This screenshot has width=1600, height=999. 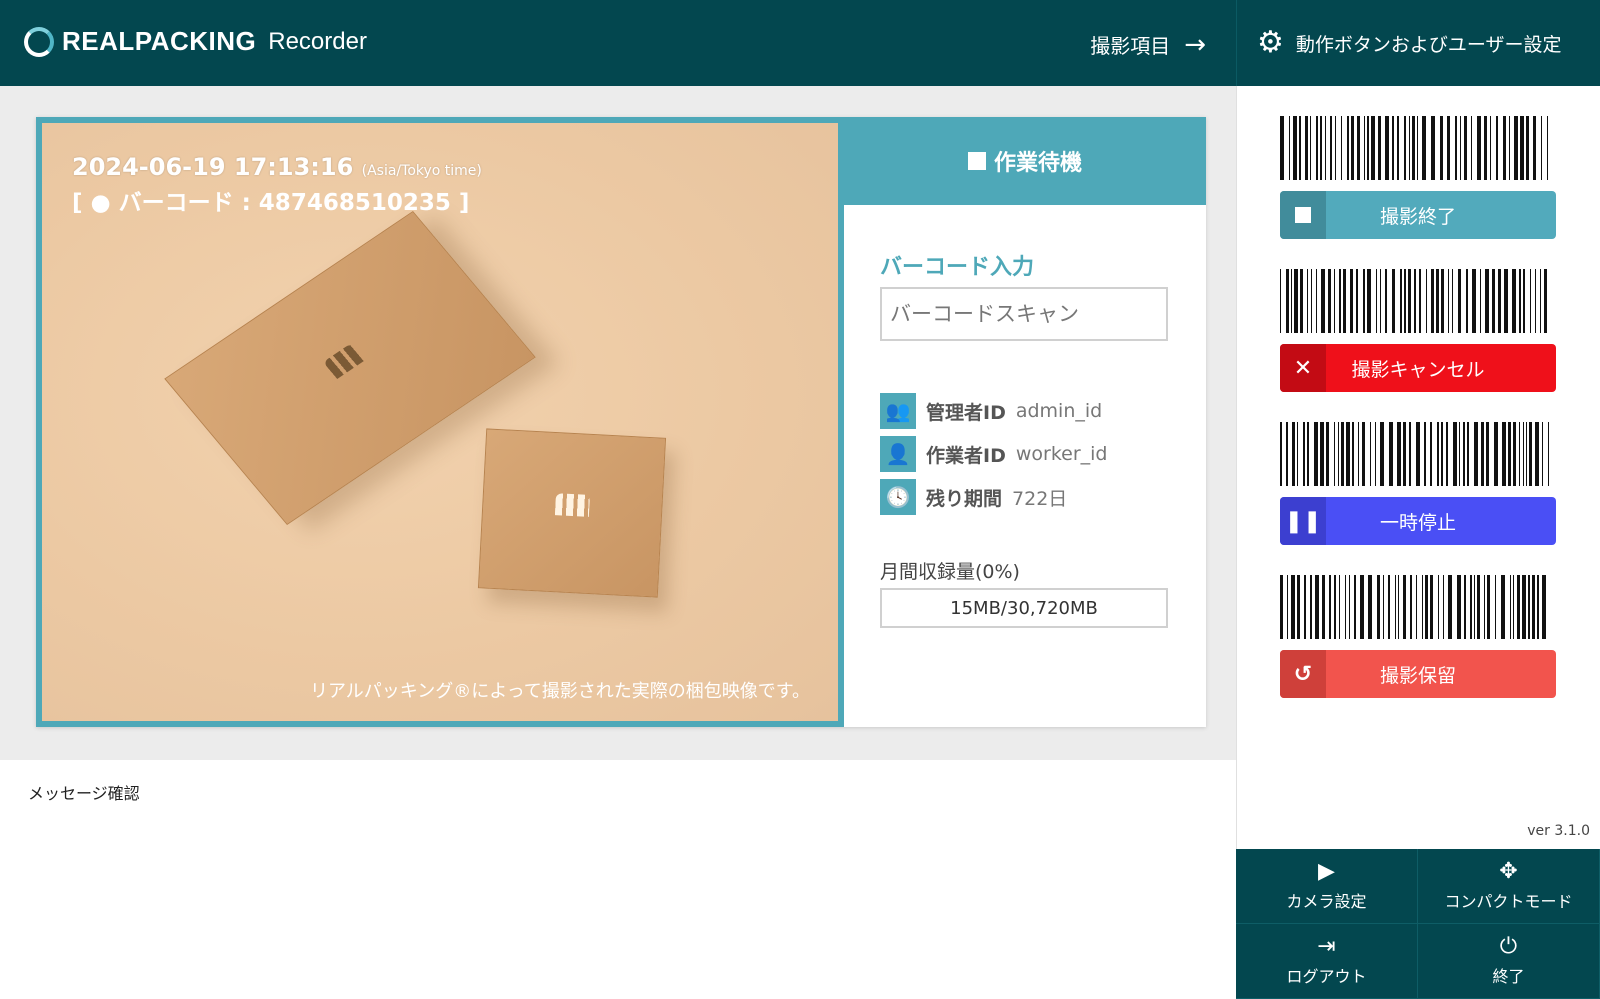 I want to click on sign-out-icon: ⇥, so click(x=1326, y=946).